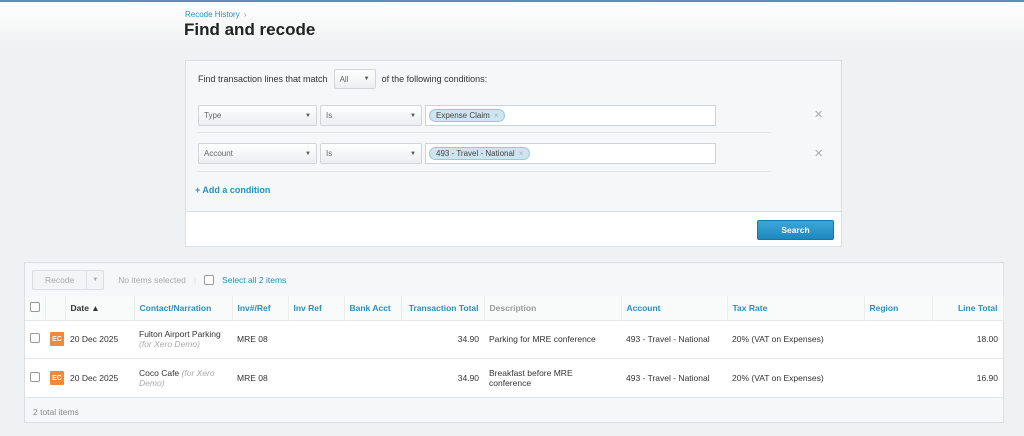 The width and height of the screenshot is (1024, 436). I want to click on breadcrumb-recode-history: Recode History, so click(212, 14).